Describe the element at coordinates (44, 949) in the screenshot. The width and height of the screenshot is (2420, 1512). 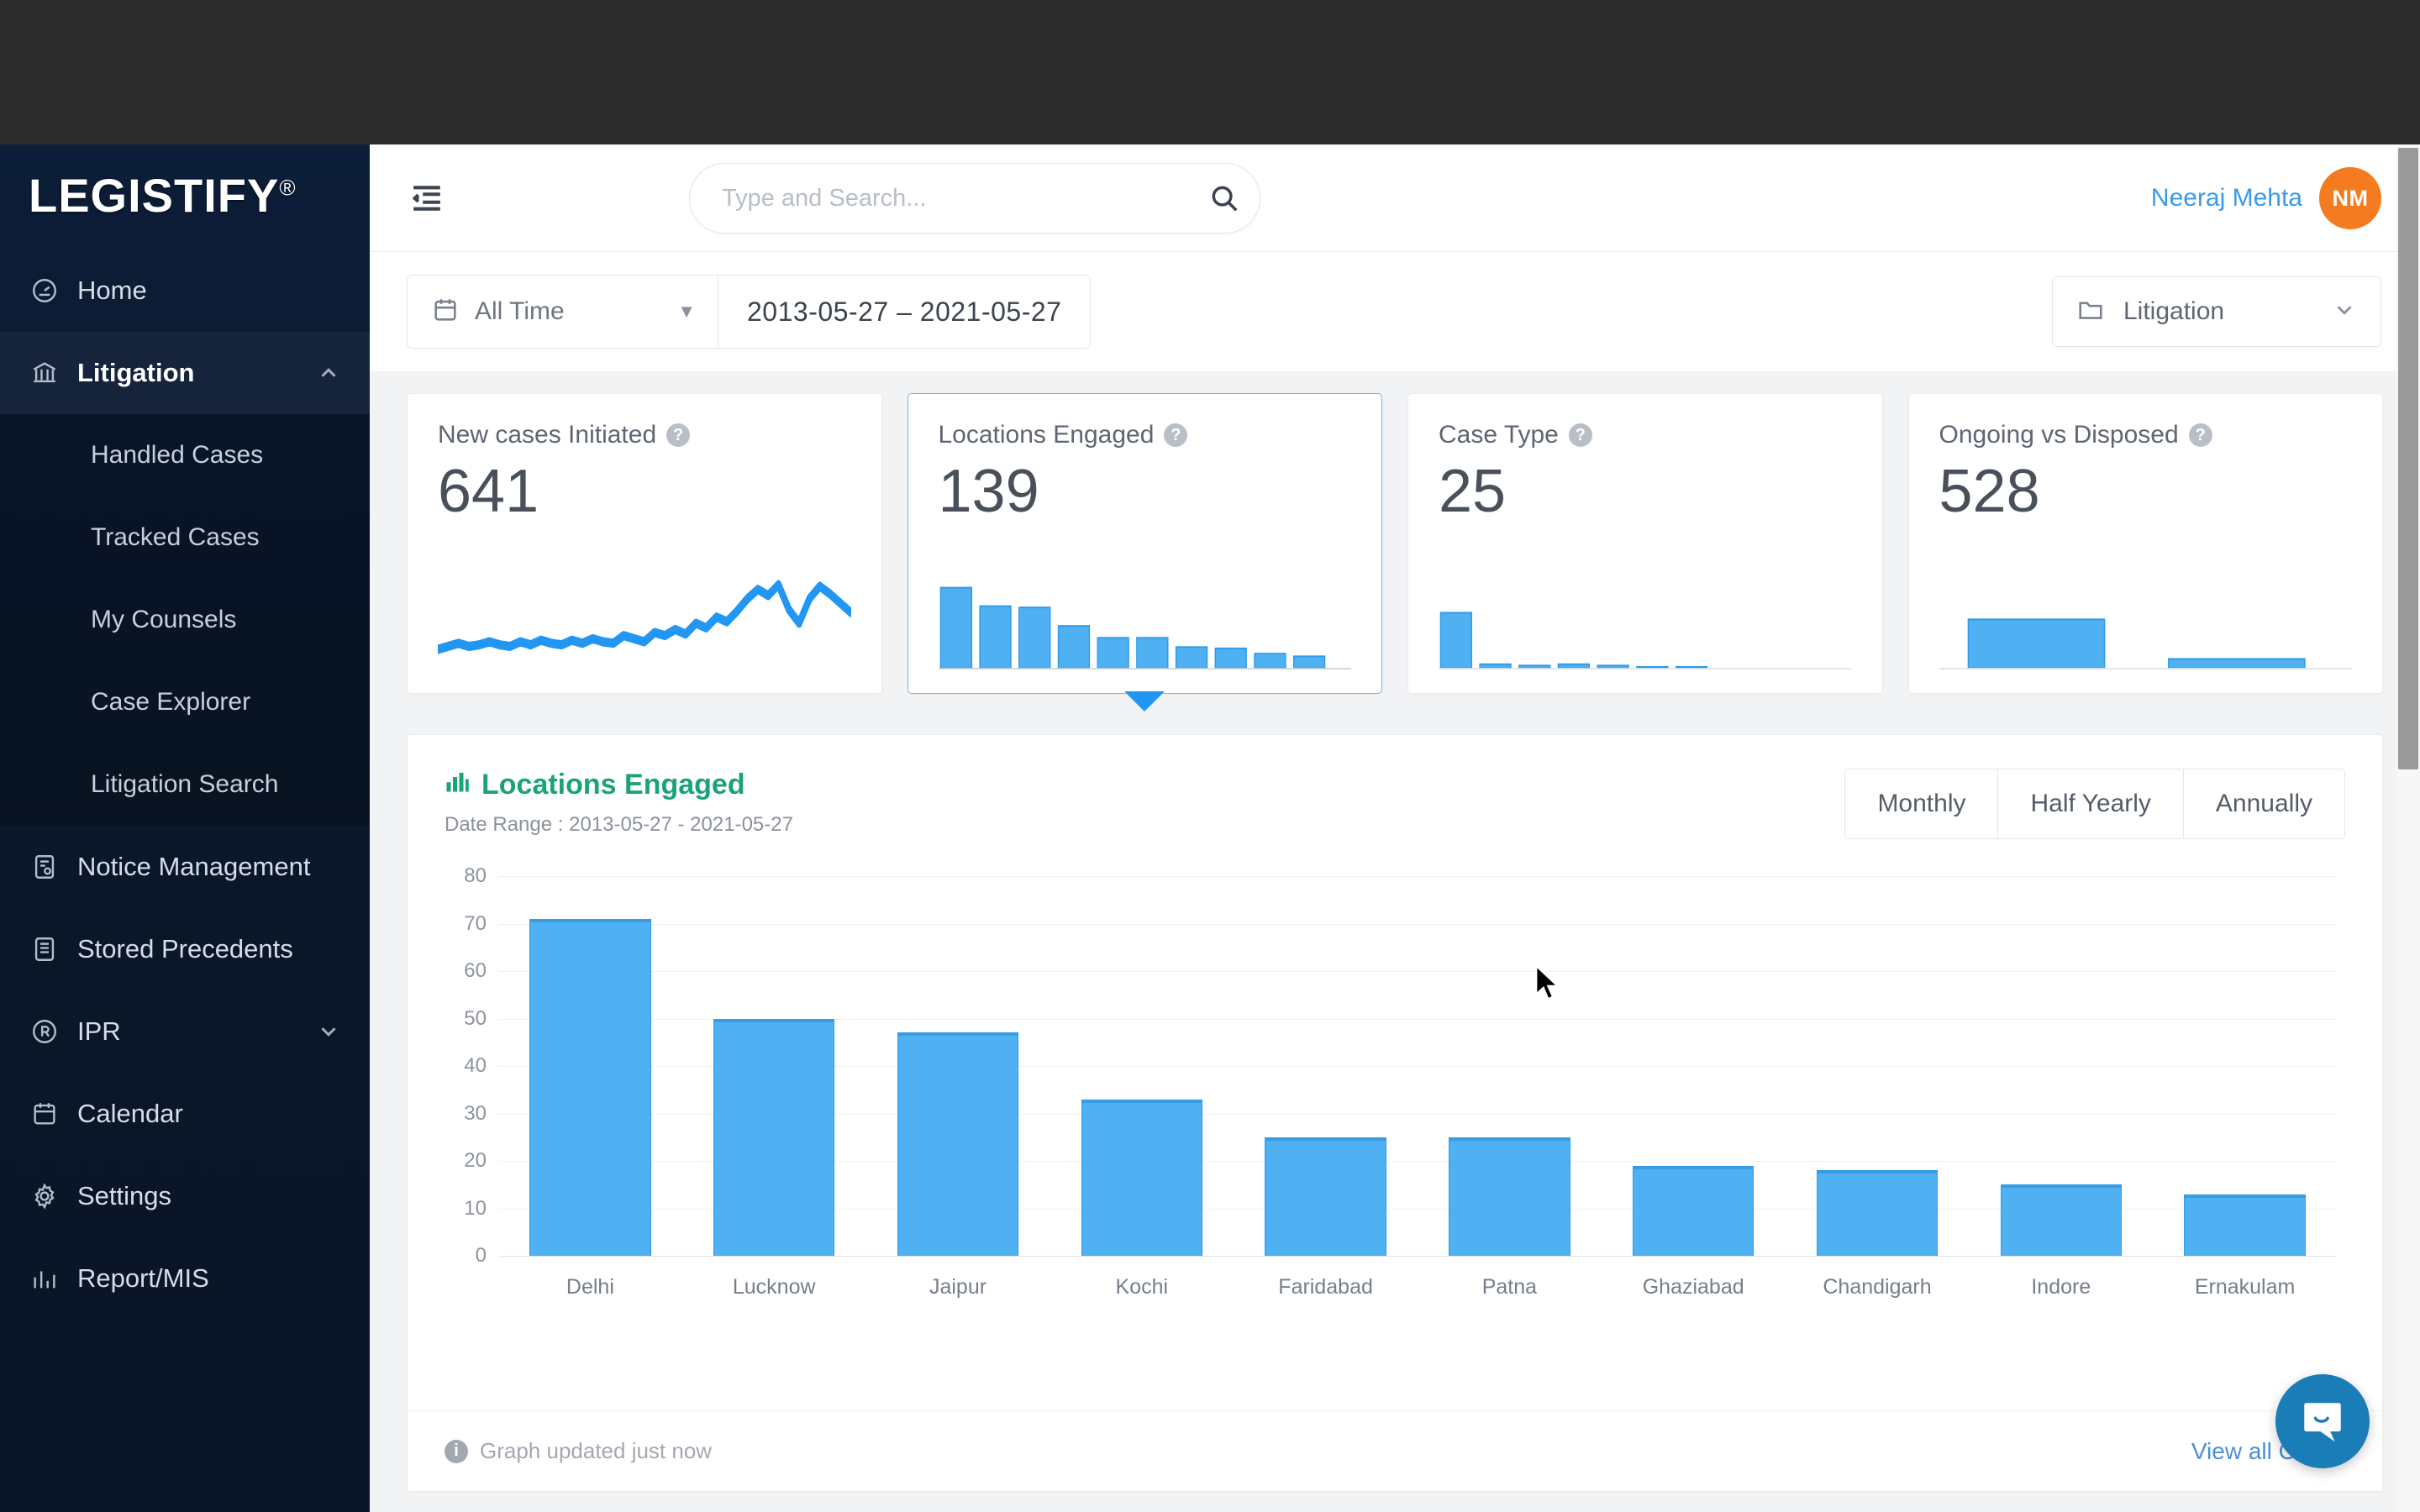
I see `document-icon` at that location.